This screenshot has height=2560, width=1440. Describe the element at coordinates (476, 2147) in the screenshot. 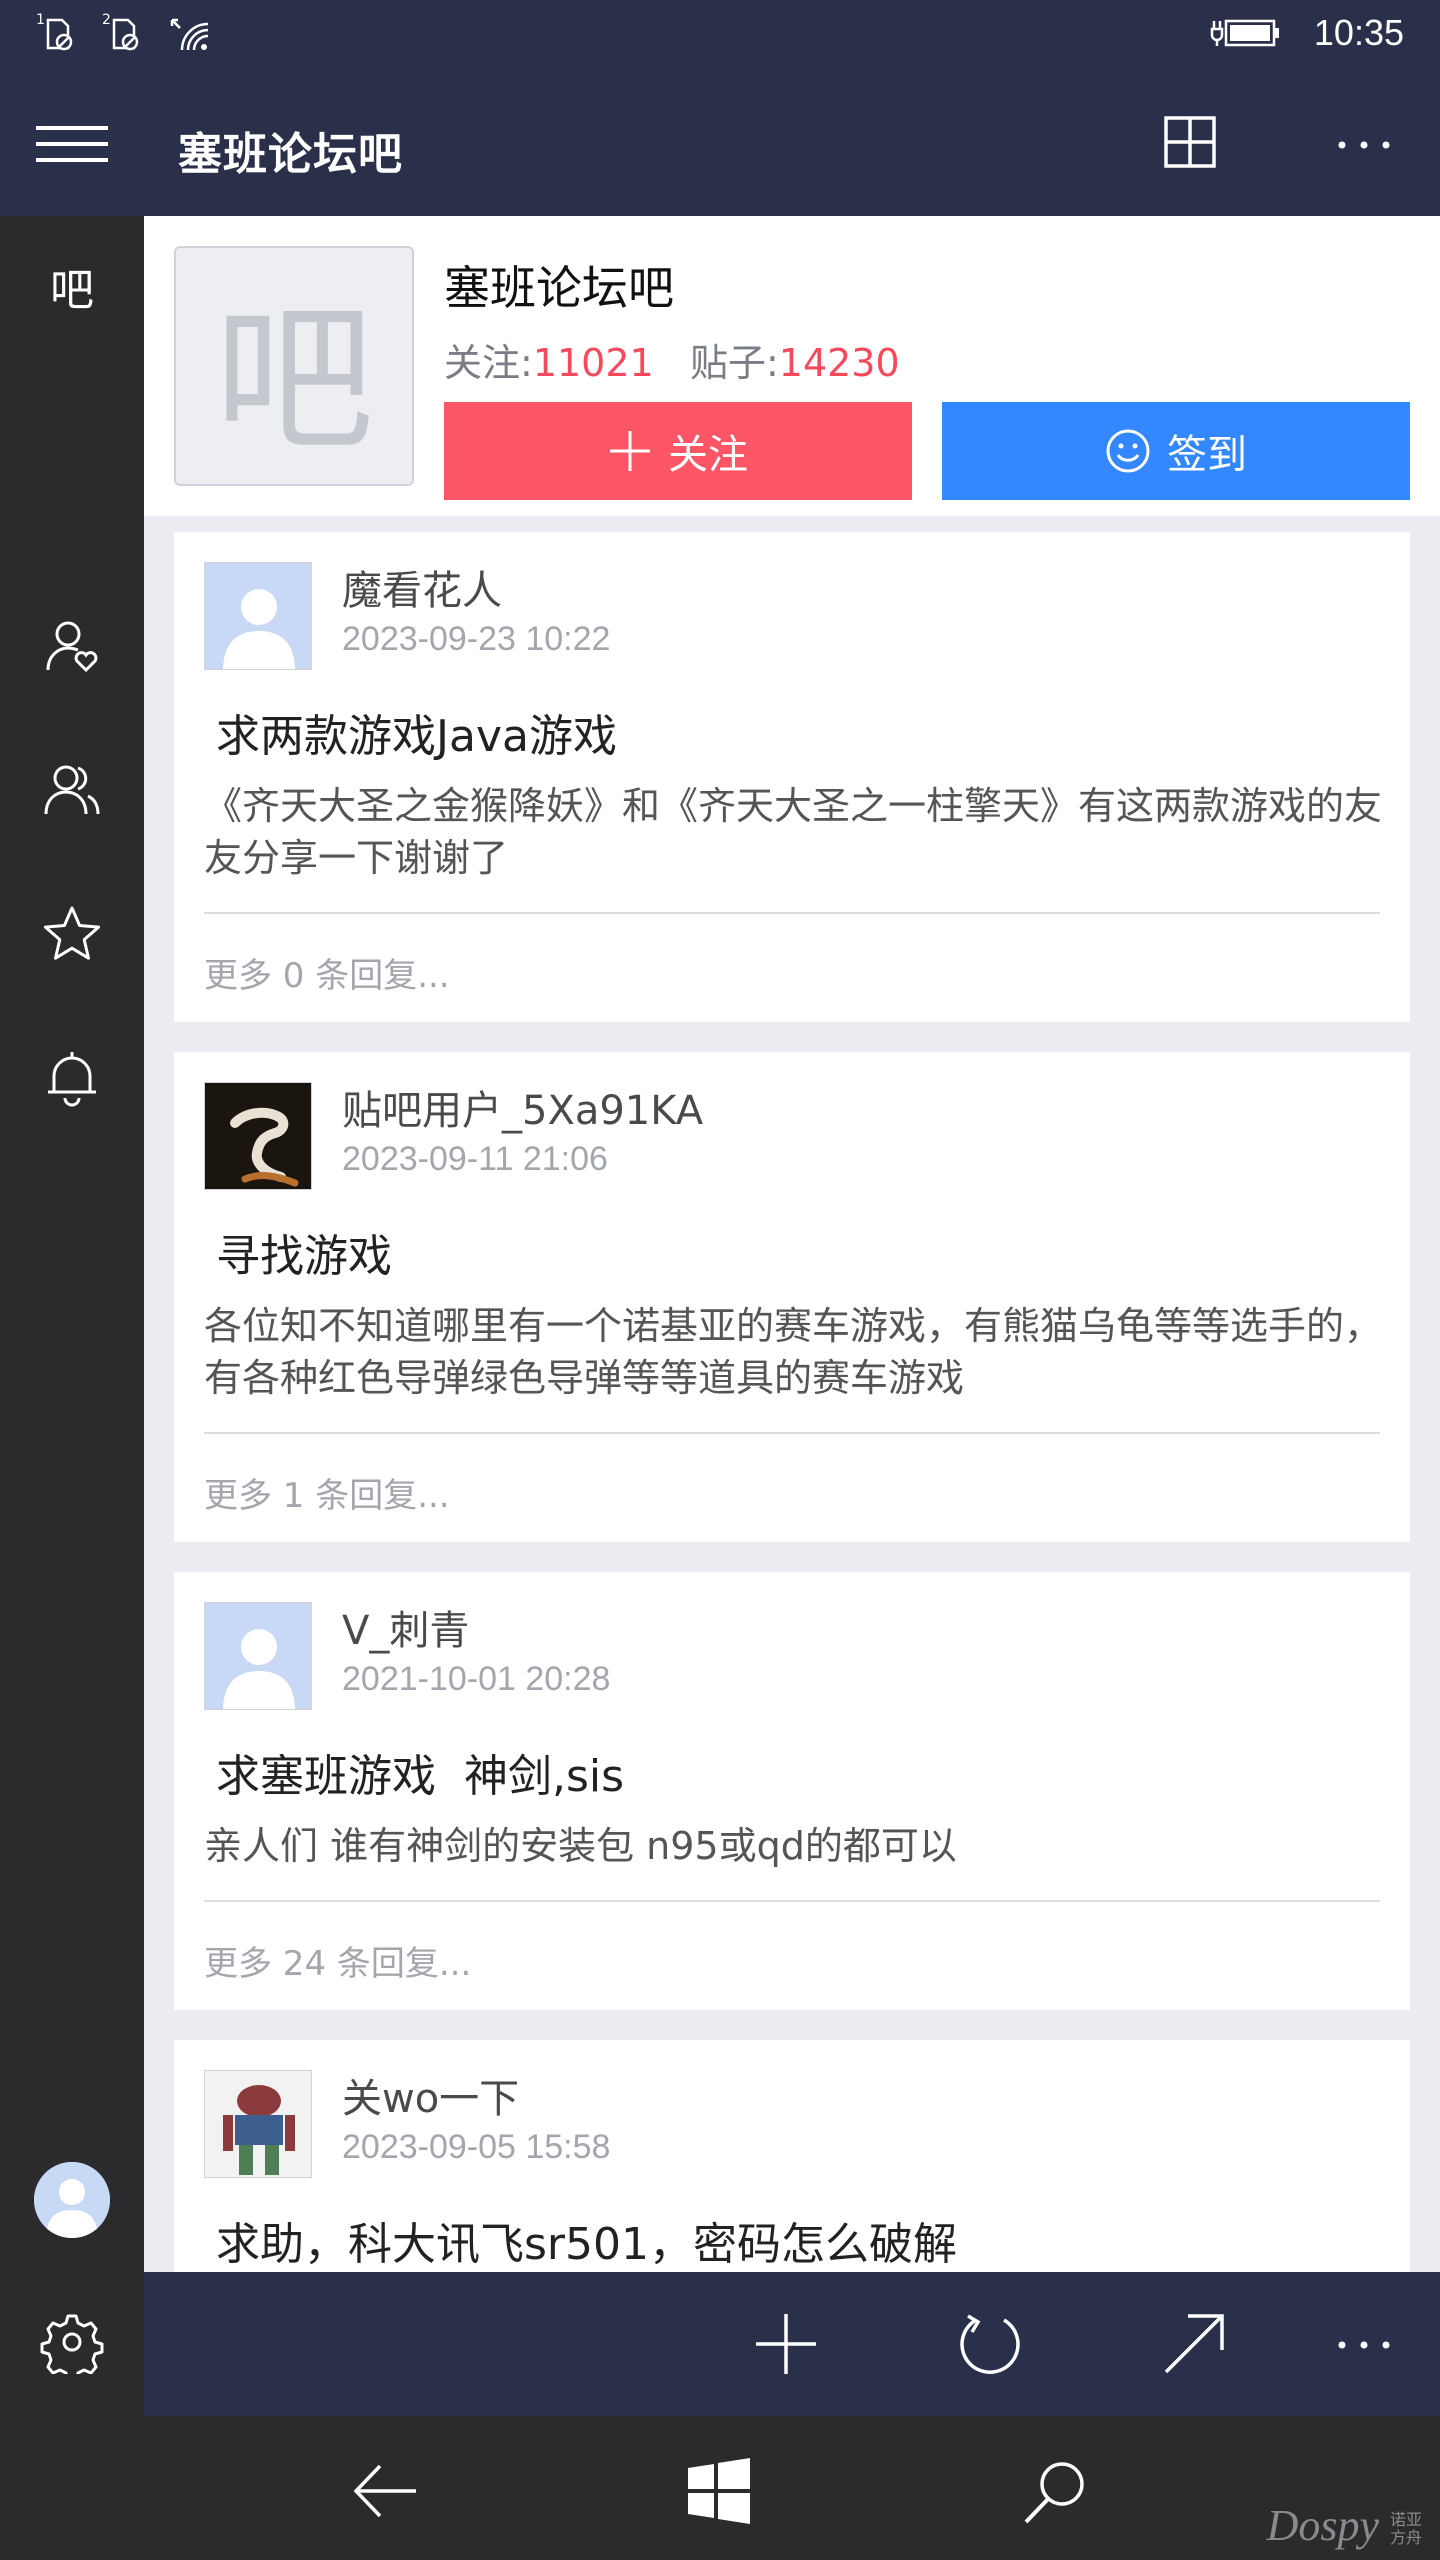

I see `post-timestamp: 2023-09-05 15:58` at that location.